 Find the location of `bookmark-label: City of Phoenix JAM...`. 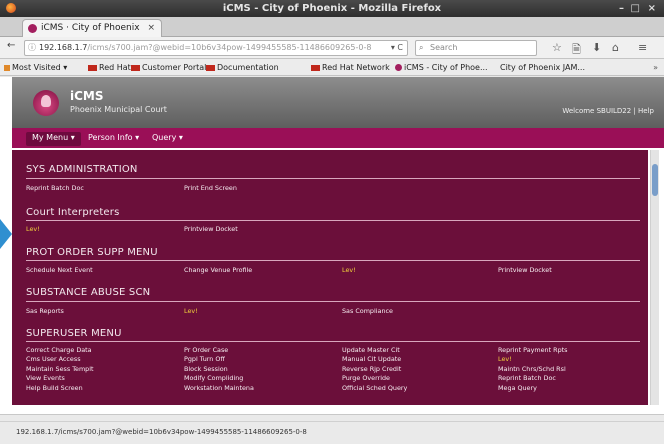

bookmark-label: City of Phoenix JAM... is located at coordinates (542, 67).